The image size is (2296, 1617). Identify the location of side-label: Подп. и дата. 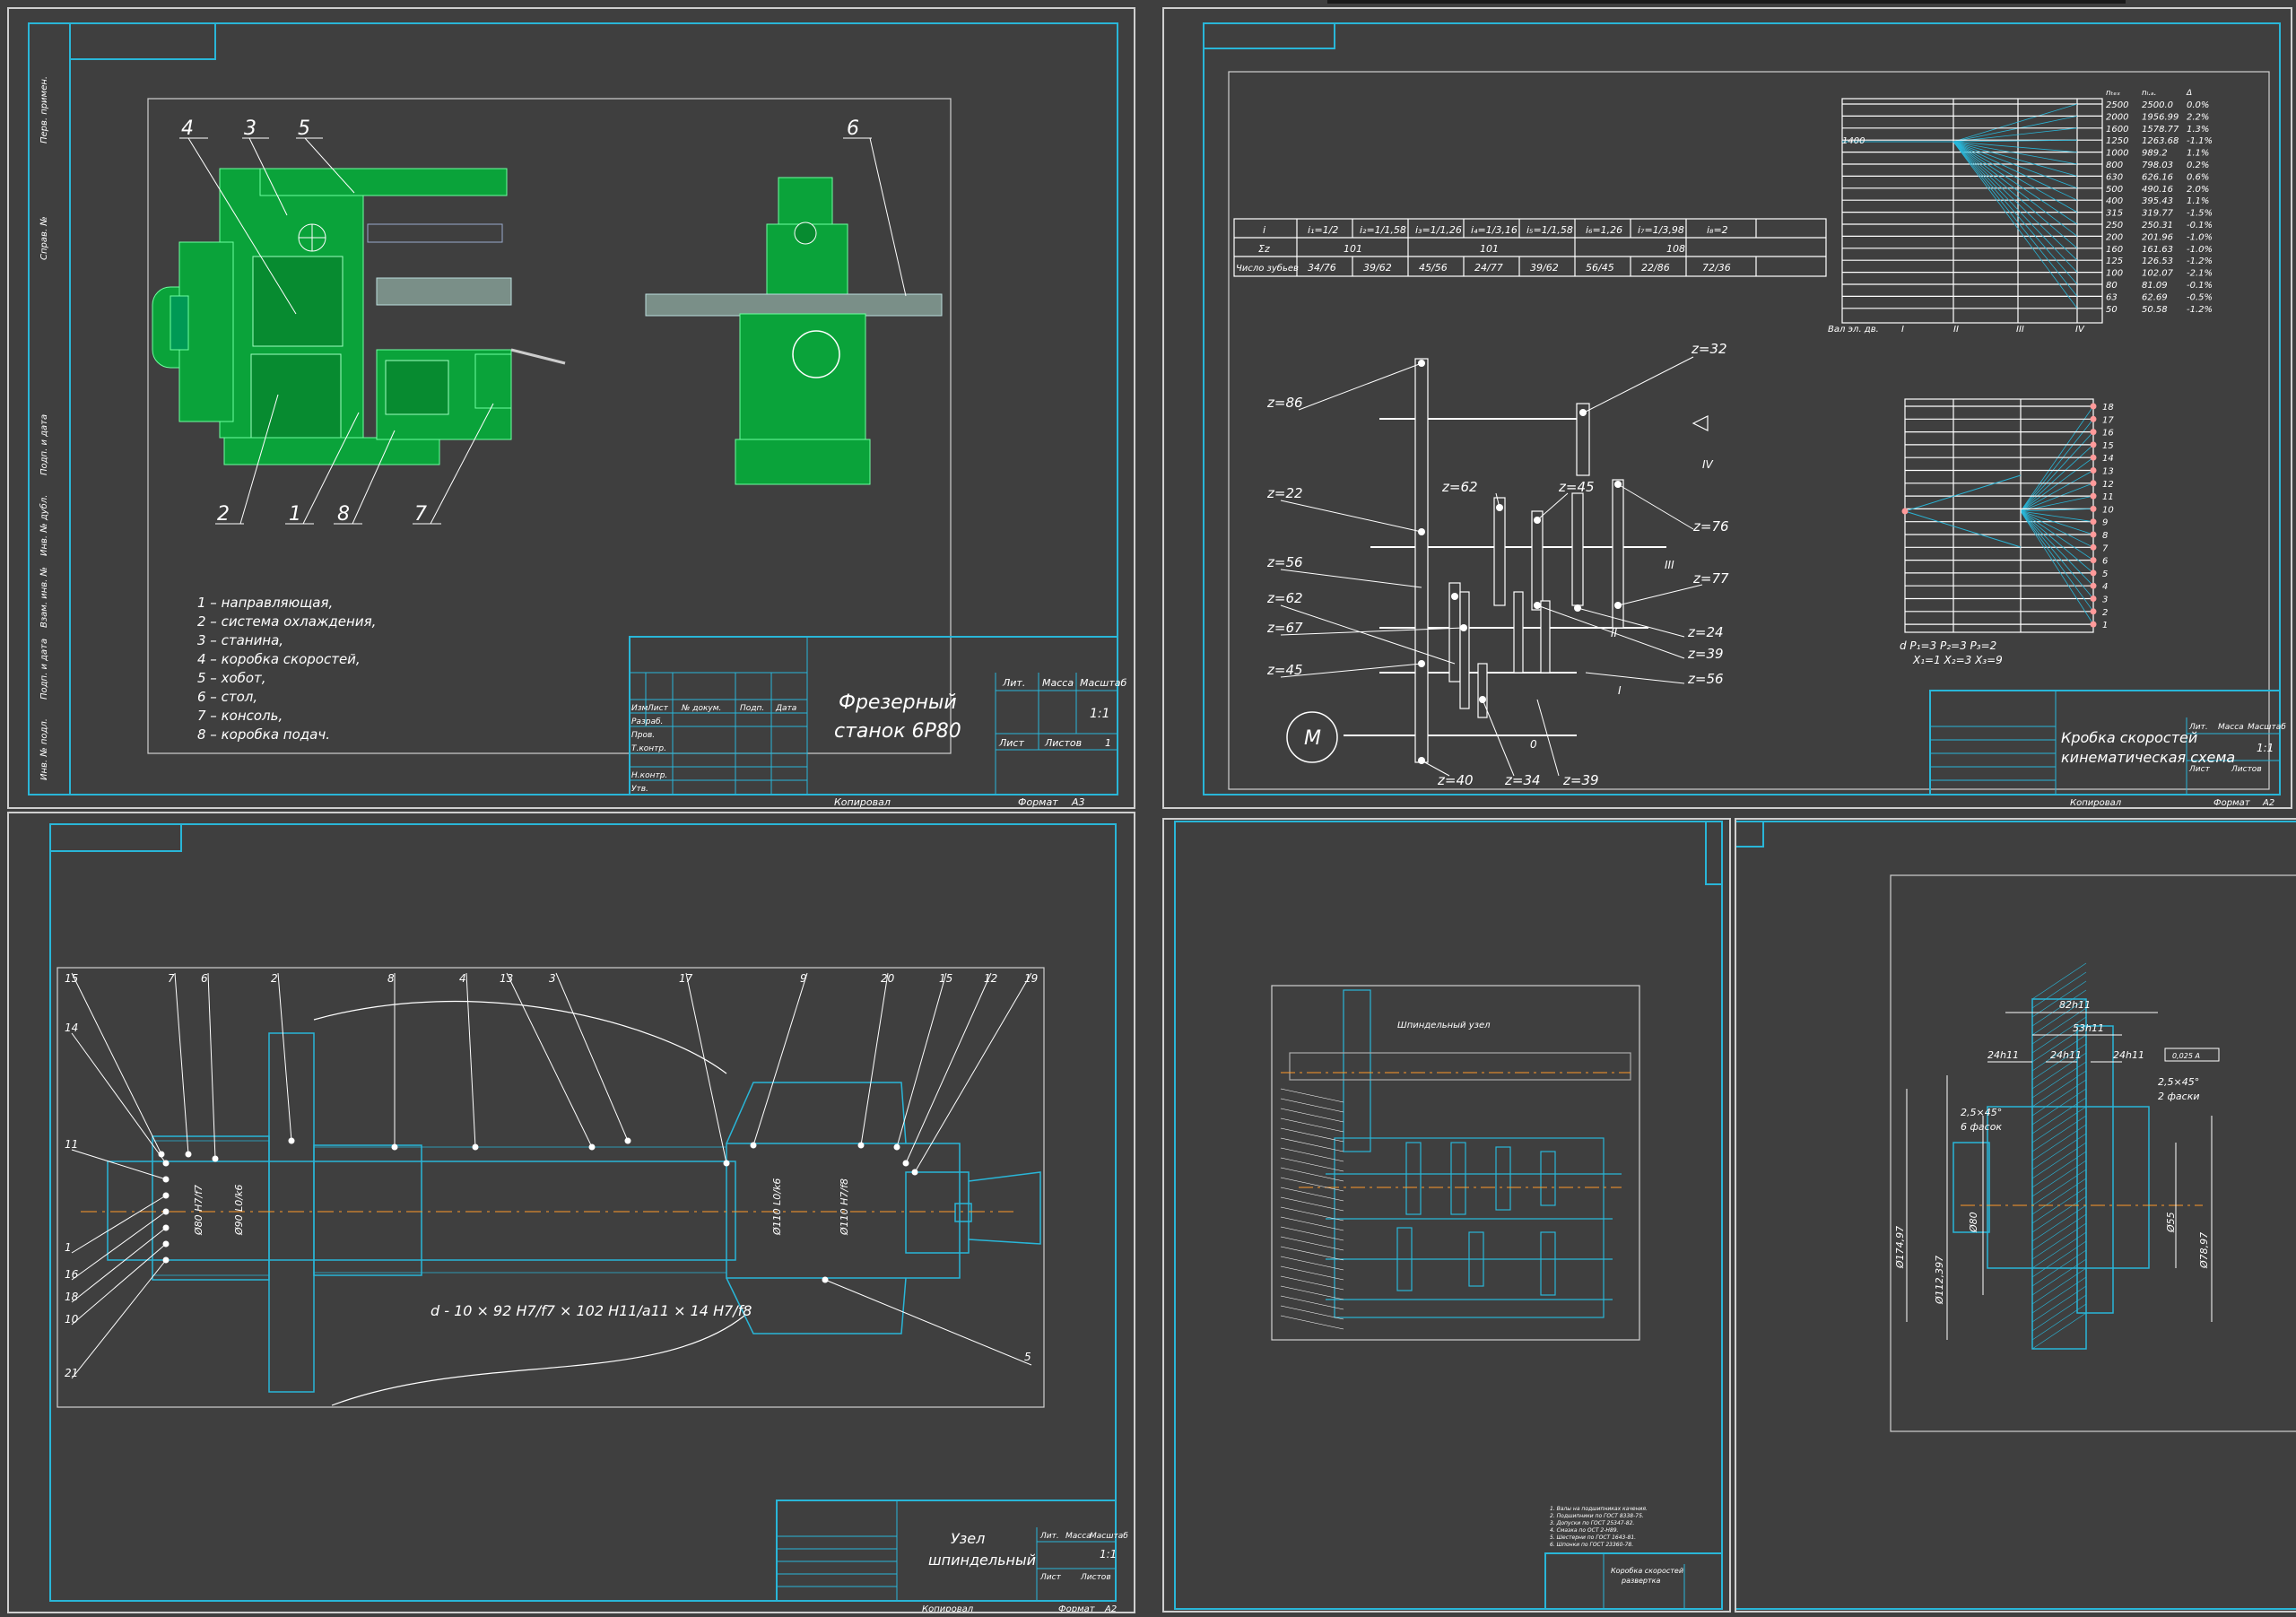
(44, 444).